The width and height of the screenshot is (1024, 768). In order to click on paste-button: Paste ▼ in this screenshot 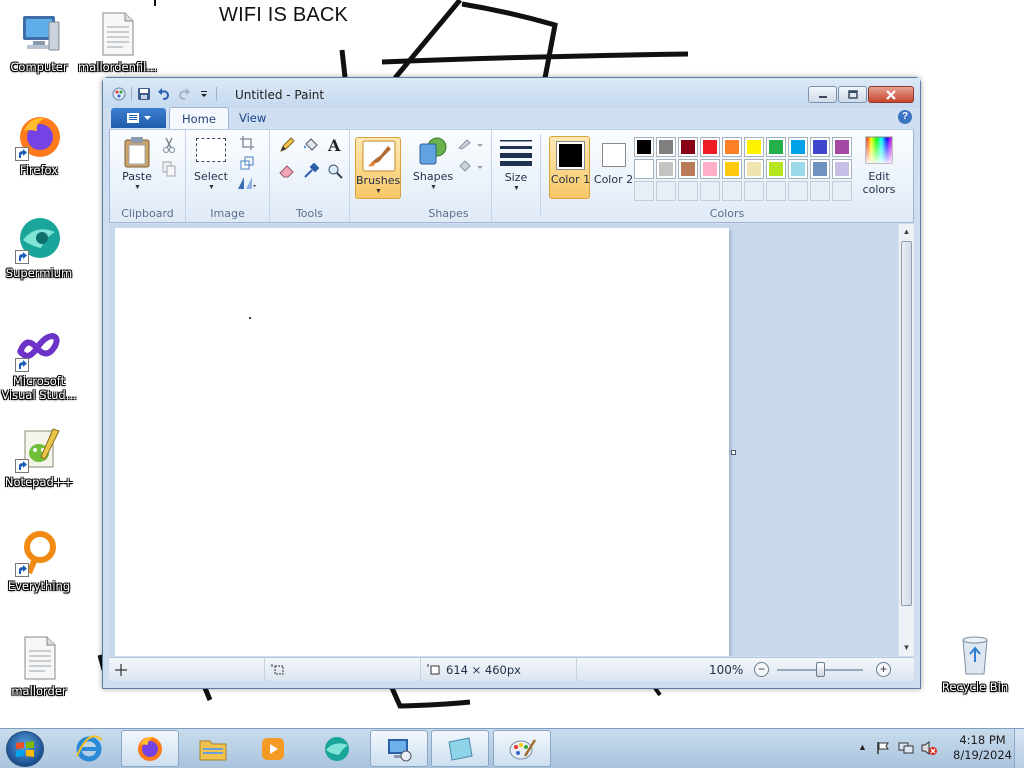, I will do `click(137, 165)`.